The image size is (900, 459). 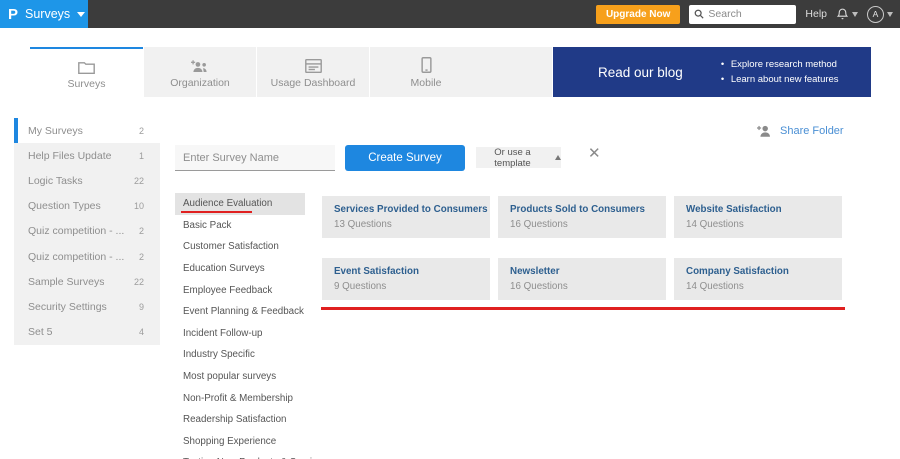 I want to click on category-label: Incident Follow-up, so click(x=223, y=333).